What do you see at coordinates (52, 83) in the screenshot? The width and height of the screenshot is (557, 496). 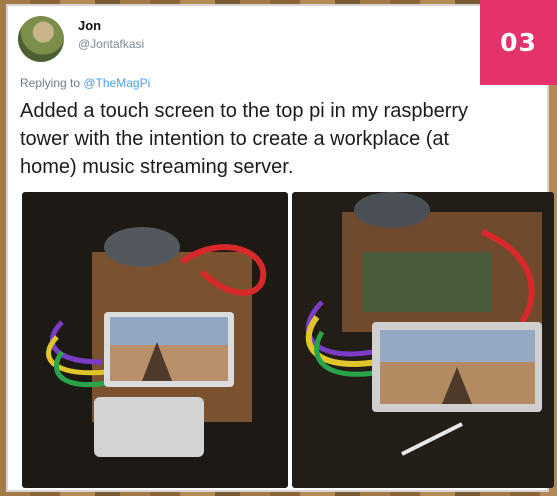 I see `reply-prefix: Replying to` at bounding box center [52, 83].